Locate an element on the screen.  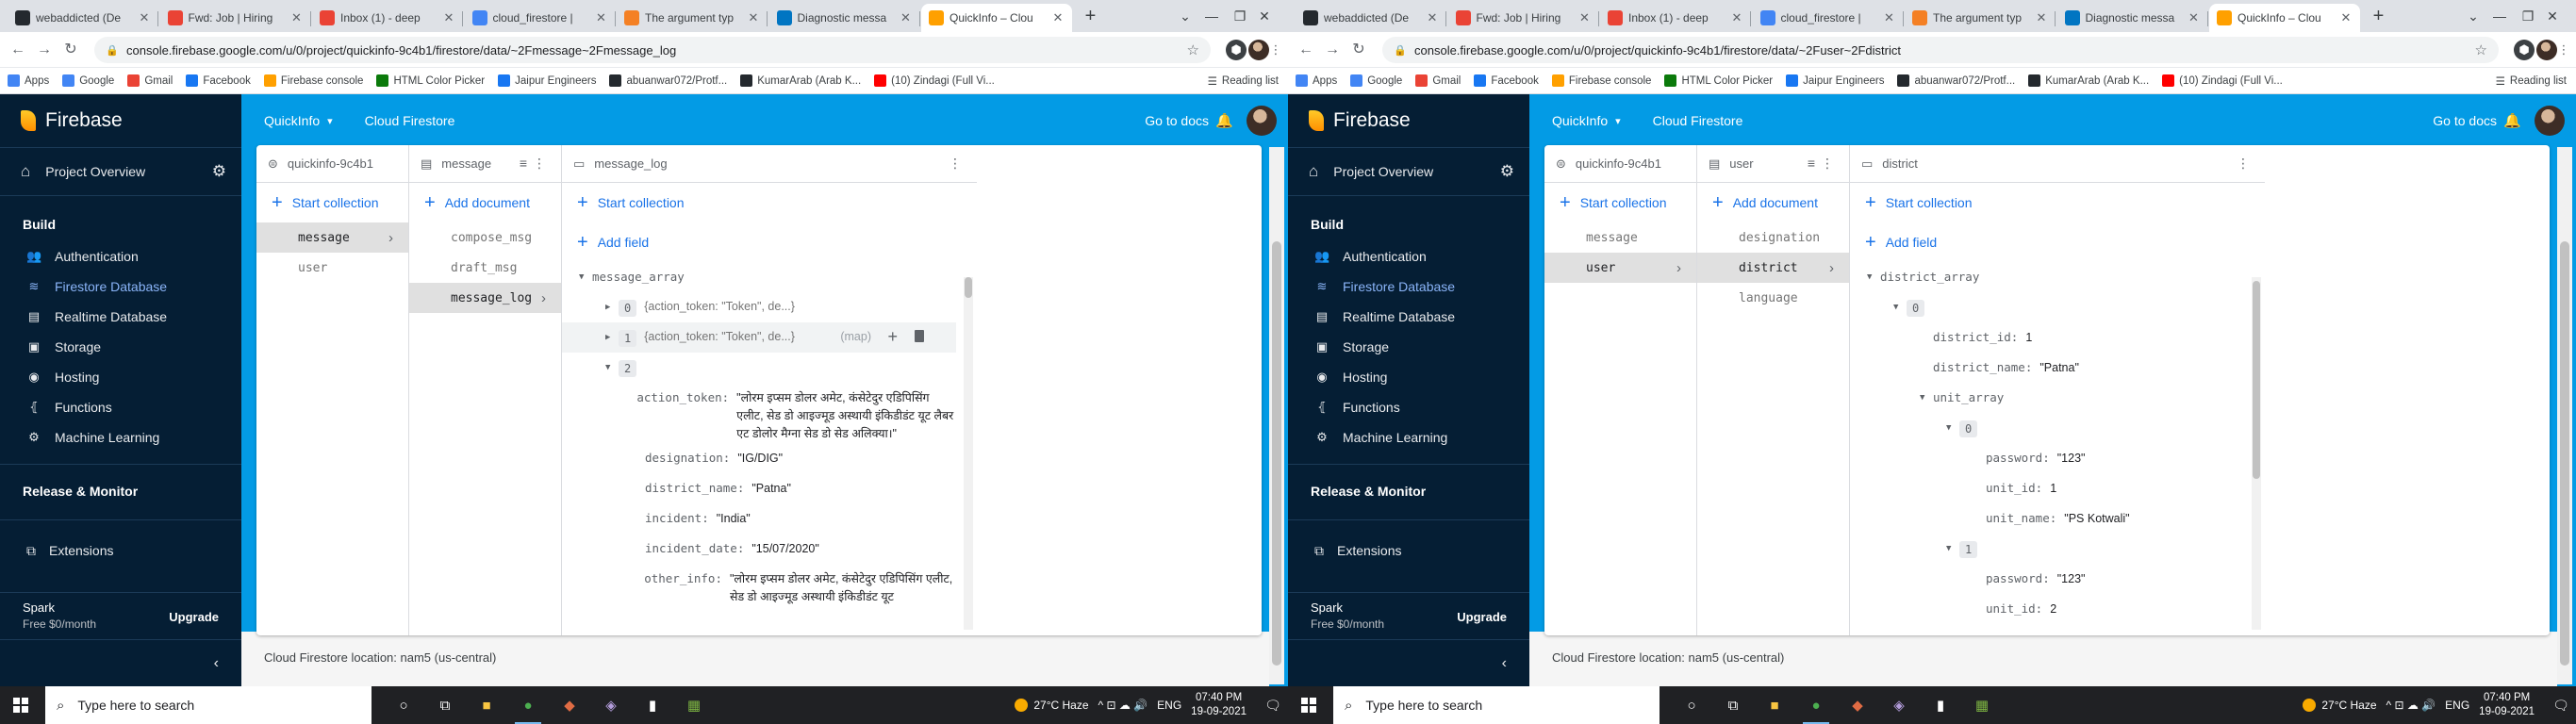
field-row: incident_date: "15/07/2020" is located at coordinates (759, 549).